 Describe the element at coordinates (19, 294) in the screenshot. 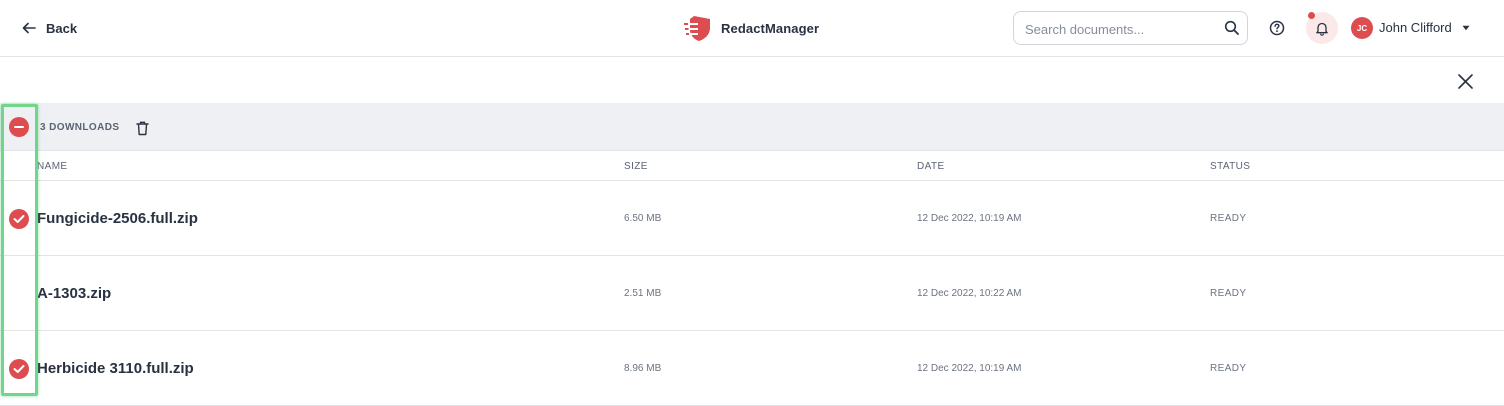

I see `row-checkbox` at that location.